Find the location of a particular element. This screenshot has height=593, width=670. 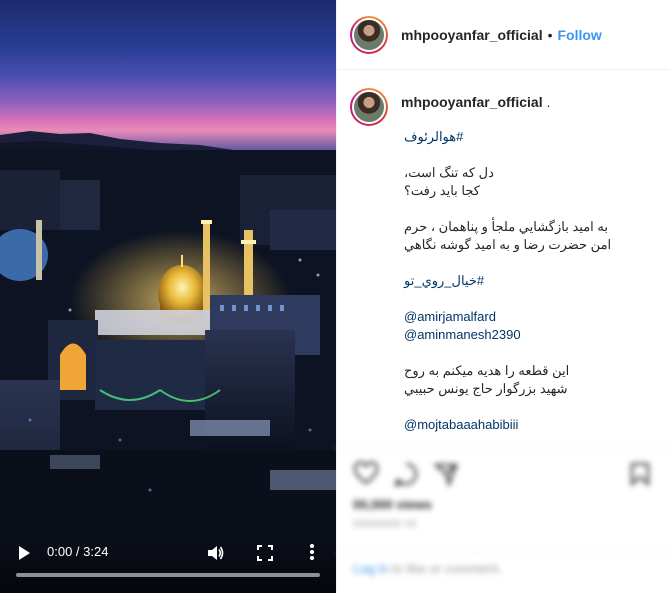

avatar is located at coordinates (369, 34).